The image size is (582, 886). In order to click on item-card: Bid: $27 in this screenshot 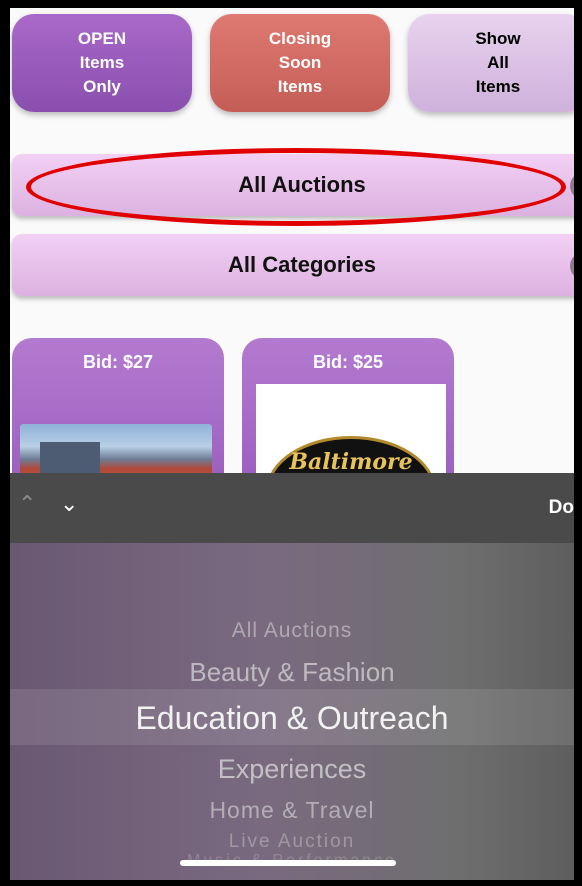, I will do `click(118, 413)`.